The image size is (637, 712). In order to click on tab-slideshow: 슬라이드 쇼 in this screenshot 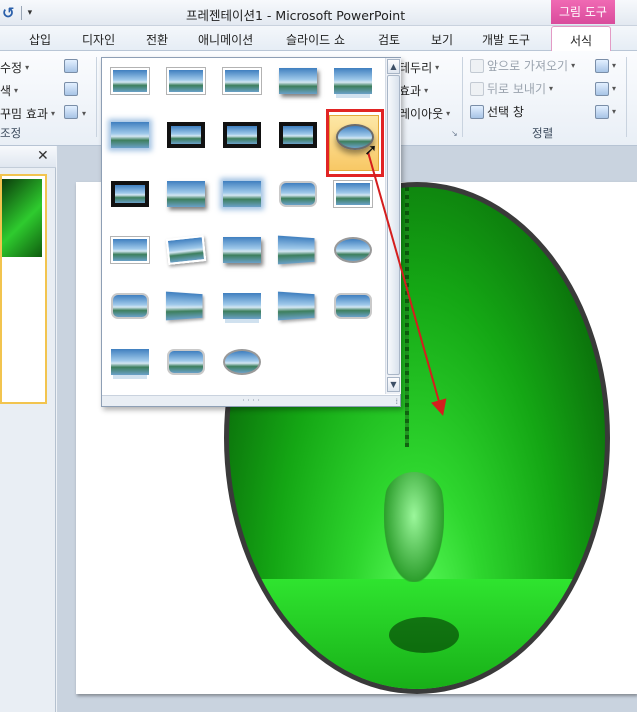, I will do `click(315, 39)`.